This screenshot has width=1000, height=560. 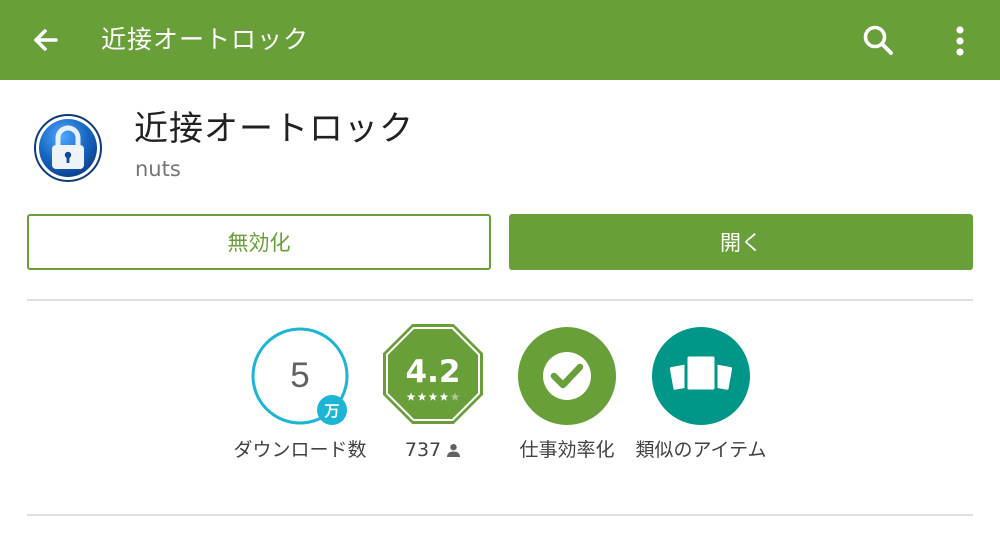 I want to click on rating-value: 4.2, so click(x=433, y=372).